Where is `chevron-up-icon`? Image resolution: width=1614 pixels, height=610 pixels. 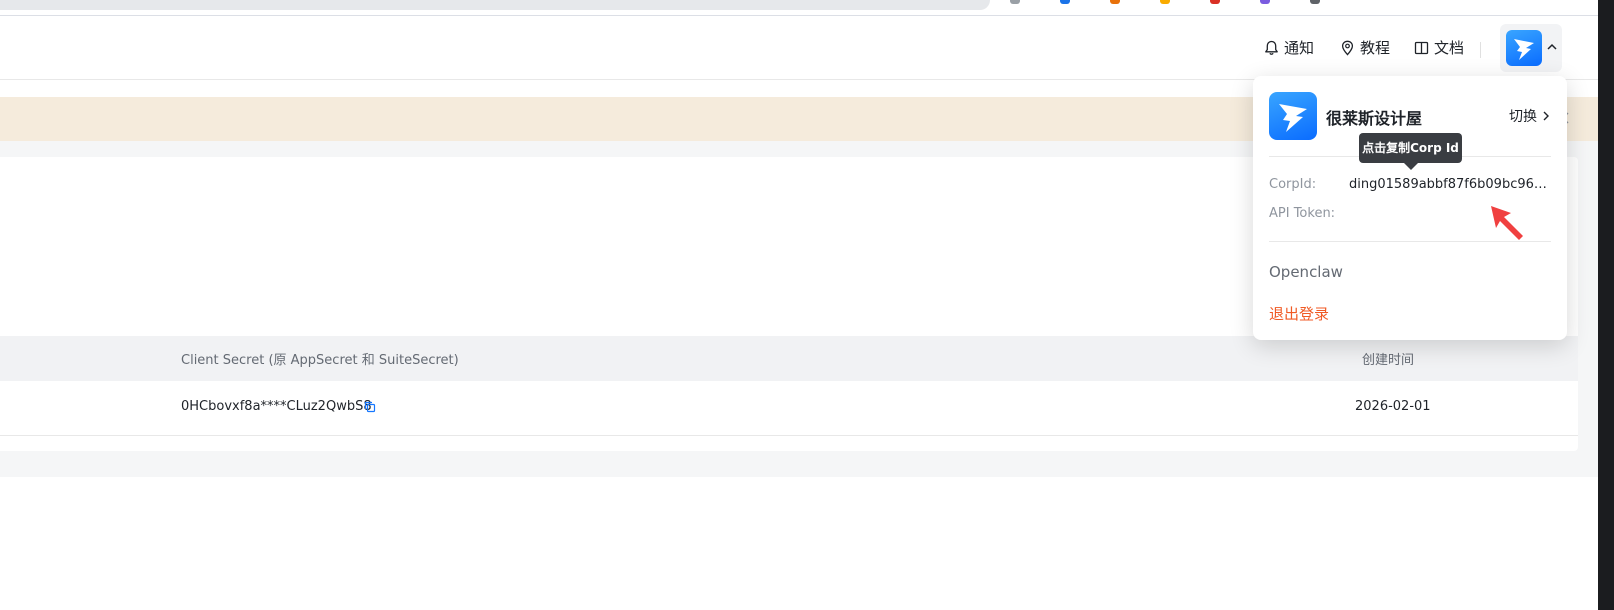
chevron-up-icon is located at coordinates (1552, 46).